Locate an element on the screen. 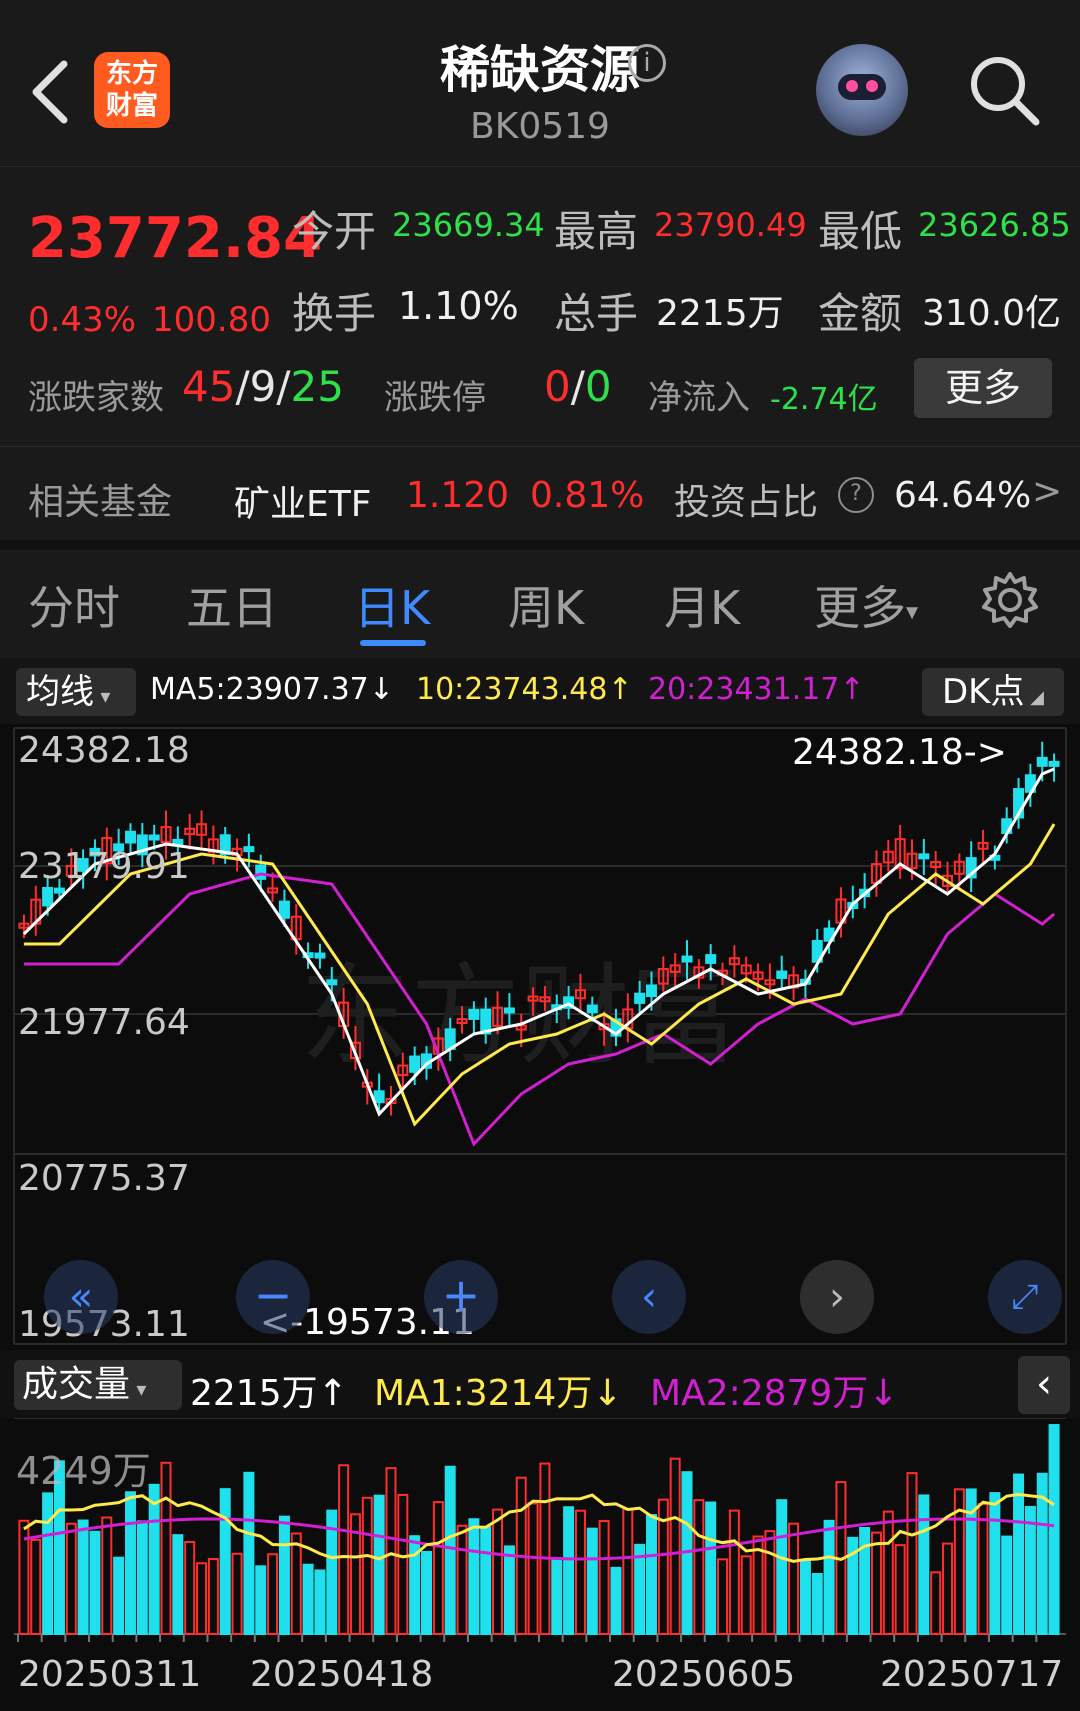  volume-plot is located at coordinates (540, 1530).